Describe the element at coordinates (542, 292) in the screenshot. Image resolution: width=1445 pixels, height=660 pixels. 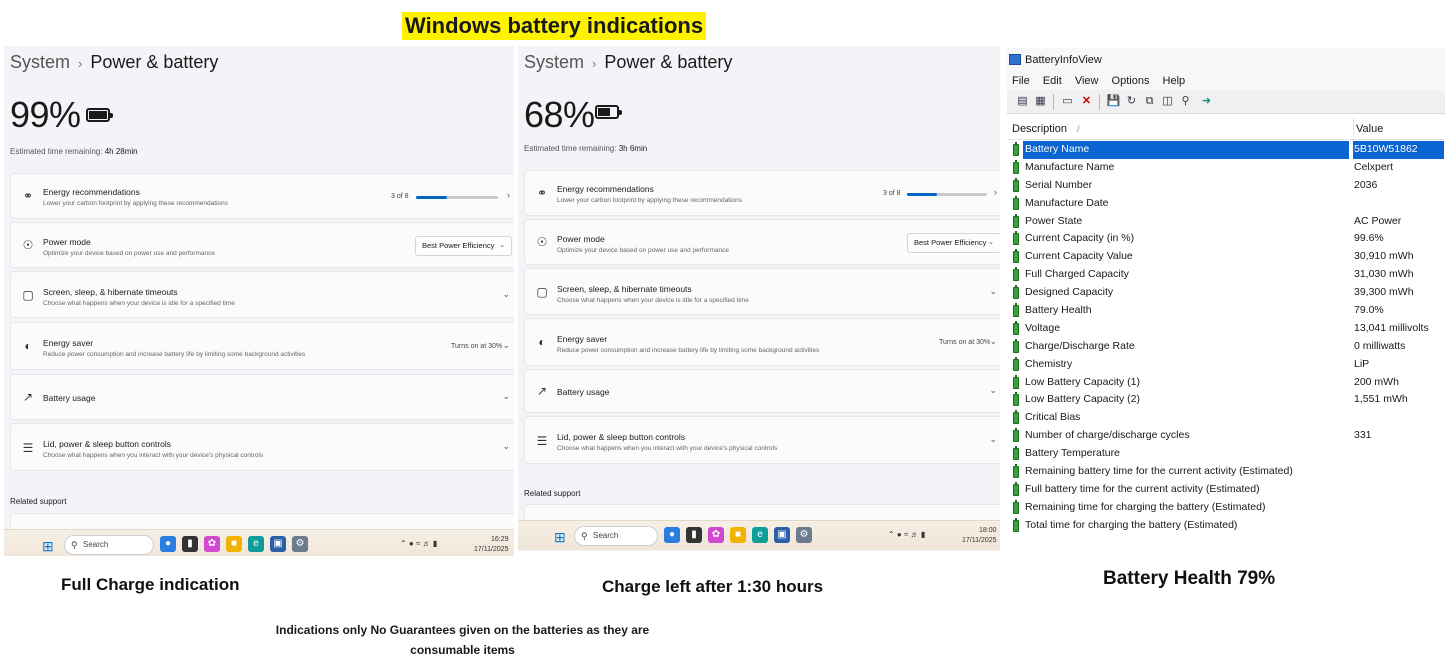
I see `monitor-sleep-icon: ▢` at that location.